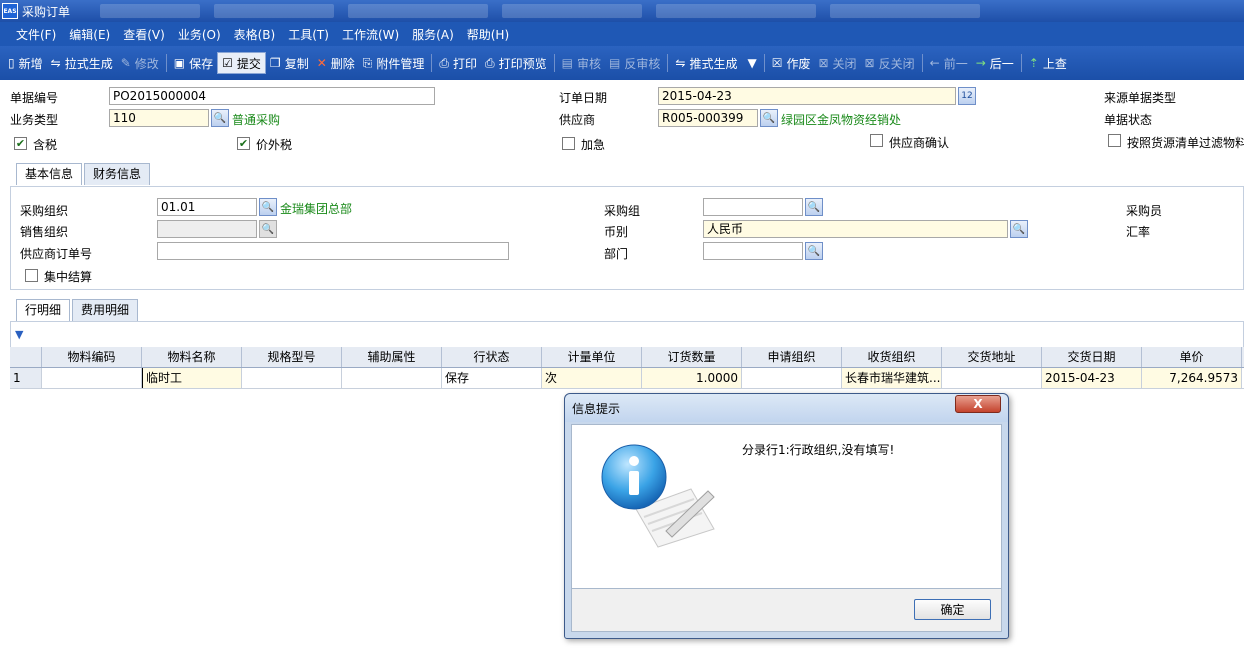 This screenshot has height=652, width=1244. Describe the element at coordinates (1192, 378) in the screenshot. I see `grid-cell: 7,264.9573` at that location.